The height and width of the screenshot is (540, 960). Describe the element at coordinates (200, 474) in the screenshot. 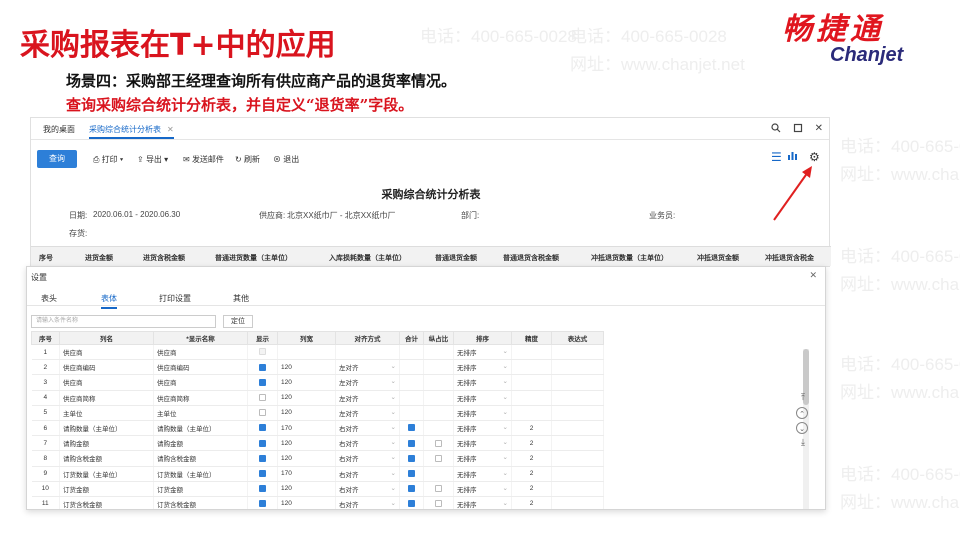

I see `display-name: 订货数量（主单位）` at that location.